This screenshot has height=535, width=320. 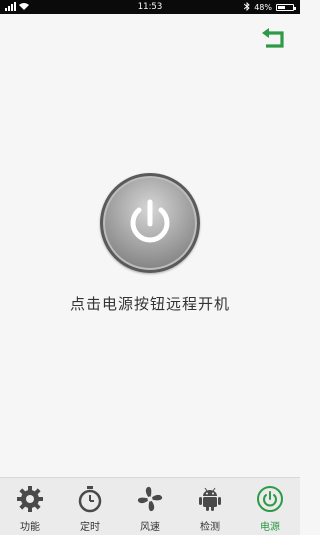 What do you see at coordinates (263, 7) in the screenshot?
I see `battery-percent: 48%` at bounding box center [263, 7].